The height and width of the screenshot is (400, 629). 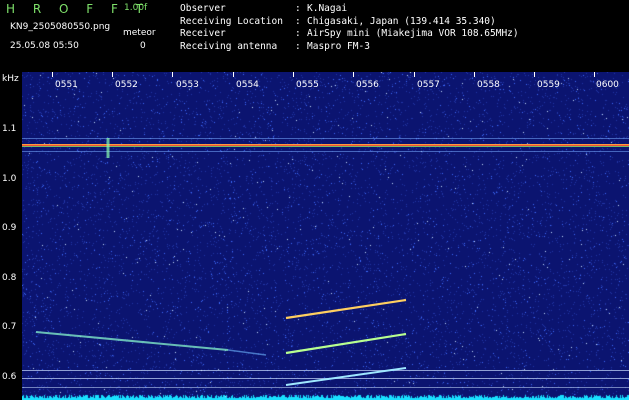 I want to click on frequency-unit: kHz, so click(x=10, y=79).